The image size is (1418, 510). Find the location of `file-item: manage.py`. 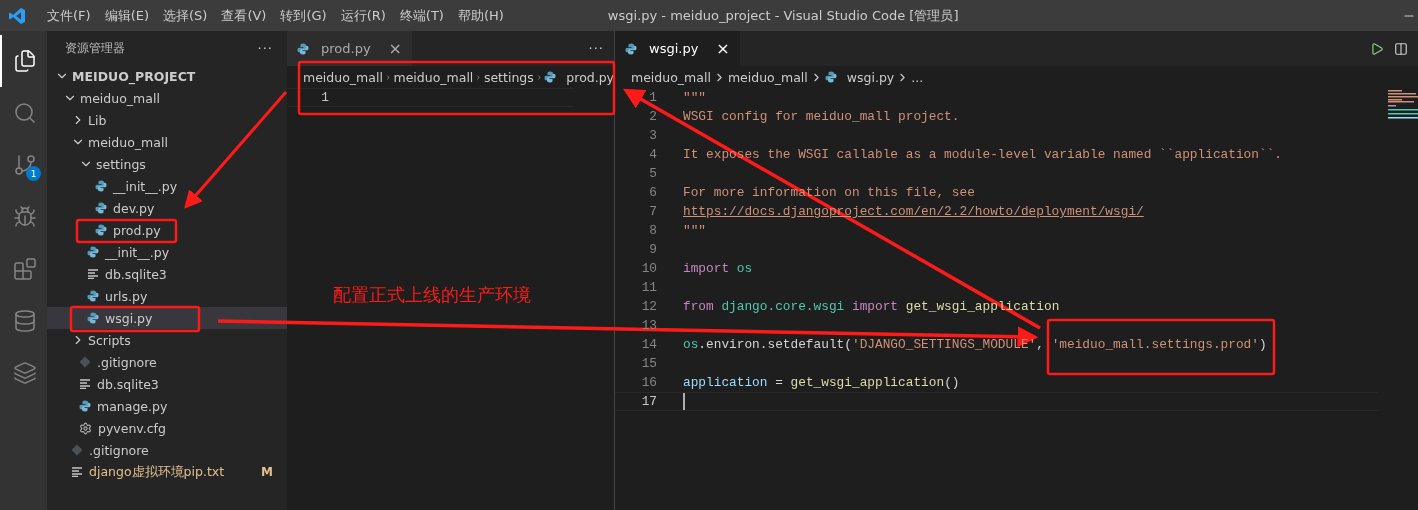

file-item: manage.py is located at coordinates (167, 406).